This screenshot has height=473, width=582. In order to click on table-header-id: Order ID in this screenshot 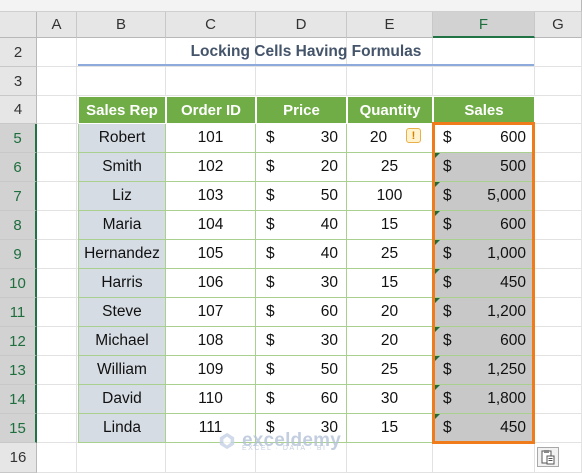, I will do `click(211, 110)`.